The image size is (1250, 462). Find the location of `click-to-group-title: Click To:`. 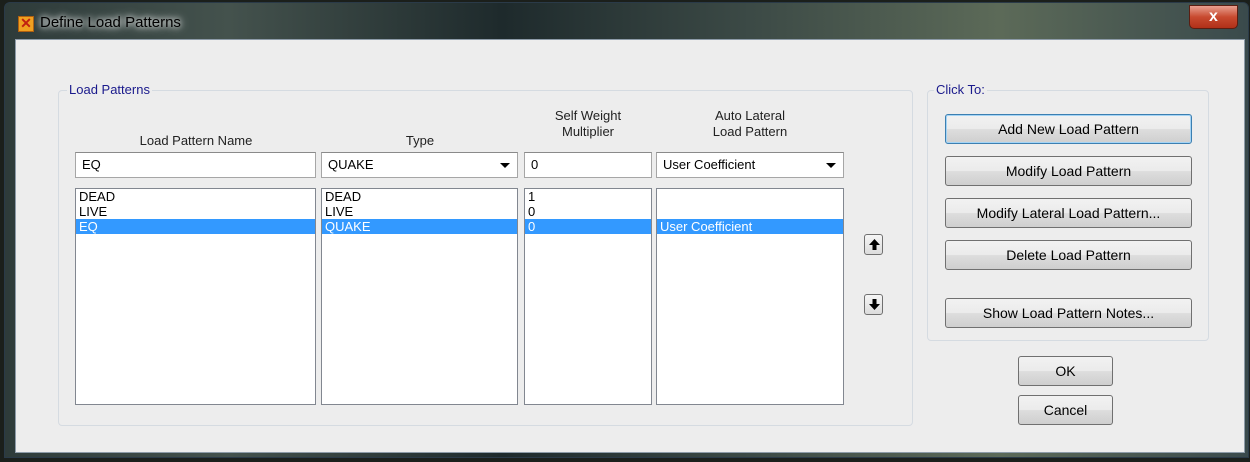

click-to-group-title: Click To: is located at coordinates (960, 89).